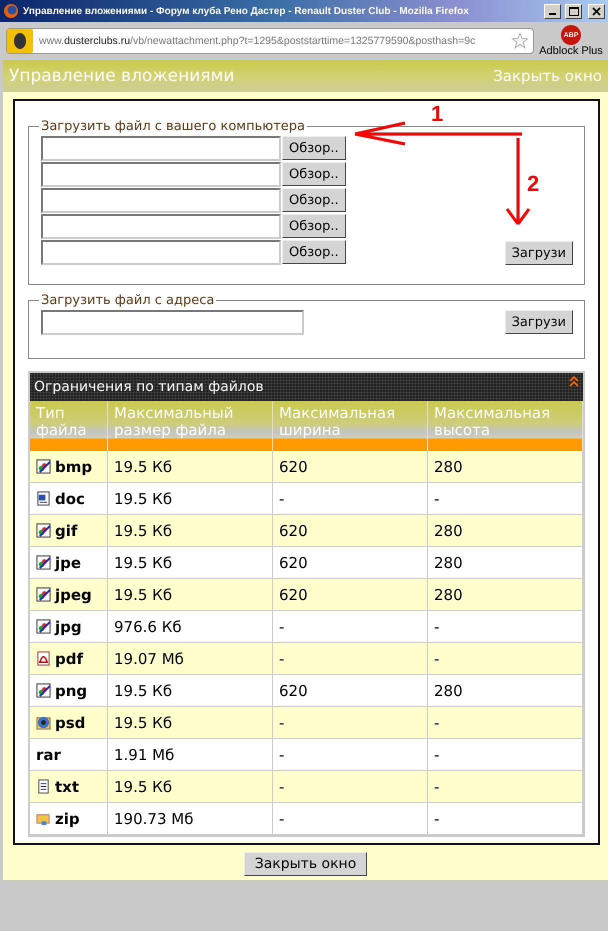 The height and width of the screenshot is (931, 608). Describe the element at coordinates (43, 786) in the screenshot. I see `text-file-icon` at that location.